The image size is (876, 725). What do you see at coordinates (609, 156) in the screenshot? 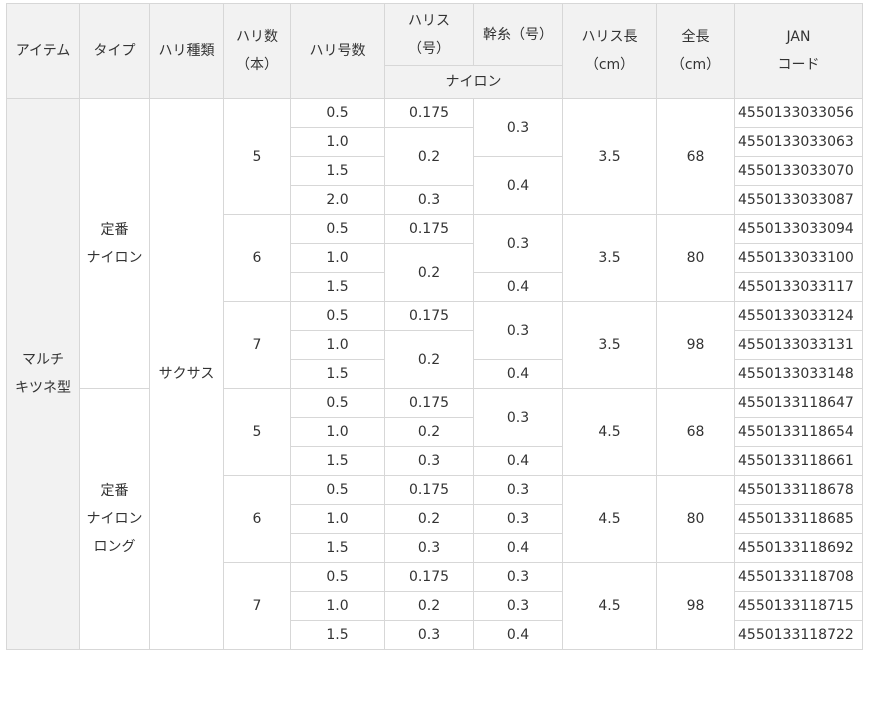
I see `harisu-length-cell: 3.5` at bounding box center [609, 156].